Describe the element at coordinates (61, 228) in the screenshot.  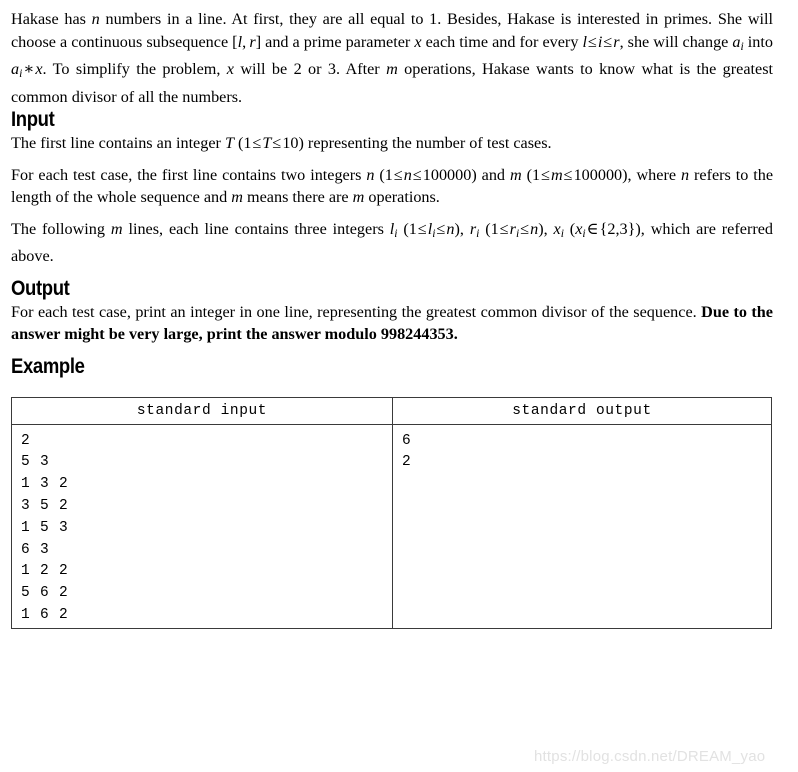
I see `text-part: The following` at that location.